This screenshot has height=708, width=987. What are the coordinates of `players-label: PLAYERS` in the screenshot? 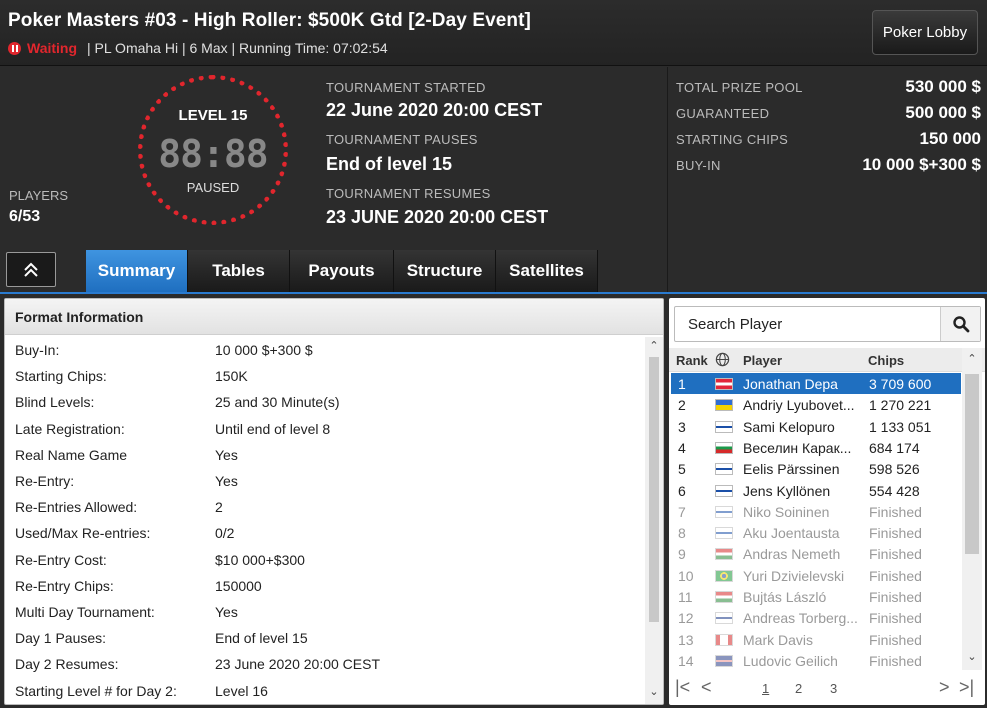 It's located at (39, 195).